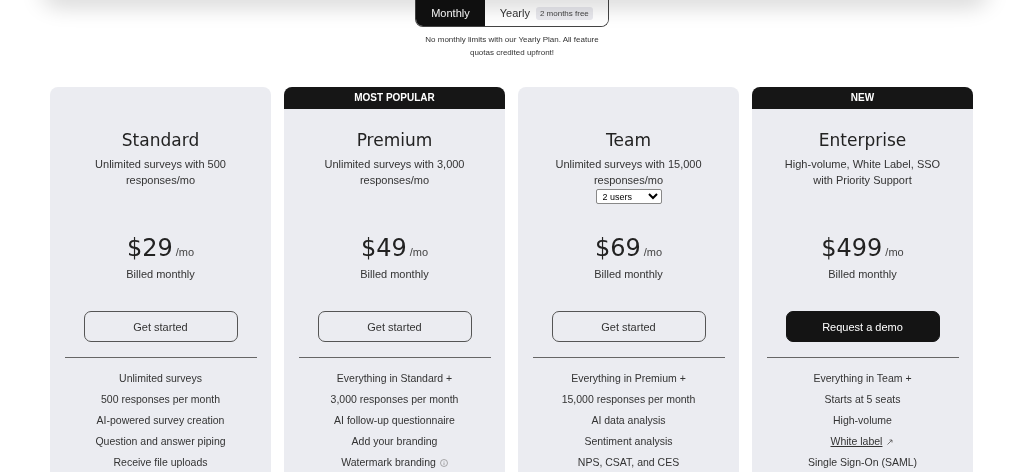 This screenshot has width=1024, height=472. What do you see at coordinates (160, 172) in the screenshot?
I see `plan-description: Unlimited surveys with 500 responses/mo` at bounding box center [160, 172].